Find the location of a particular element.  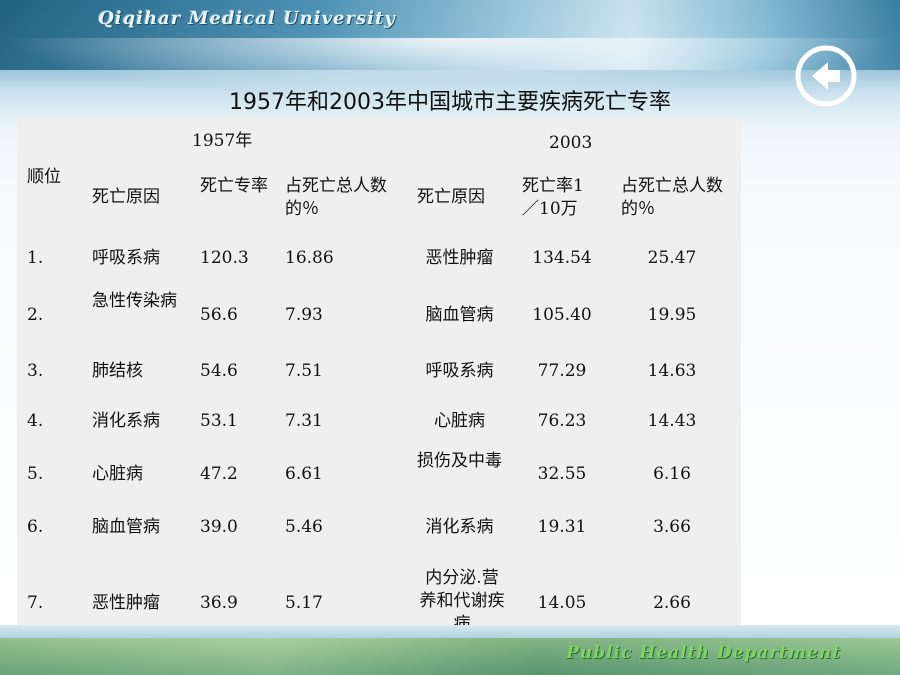

table-row-3-cause-1957: 肺结核 is located at coordinates (117, 371).